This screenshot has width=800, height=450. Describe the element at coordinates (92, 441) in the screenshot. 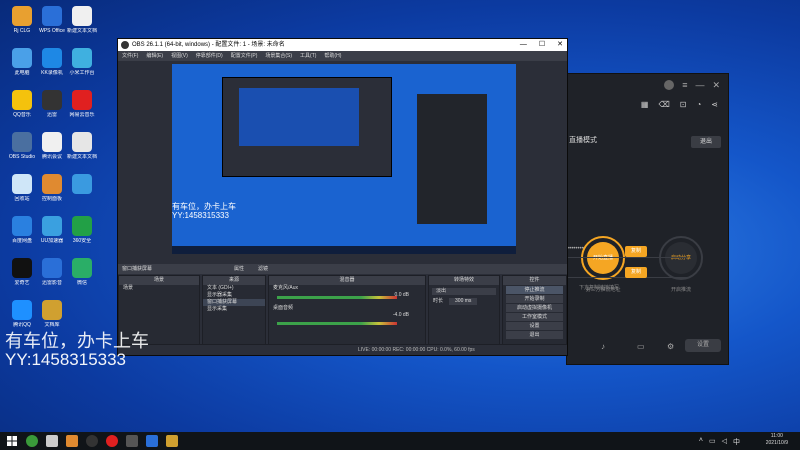

I see `obs-taskbar-icon` at that location.